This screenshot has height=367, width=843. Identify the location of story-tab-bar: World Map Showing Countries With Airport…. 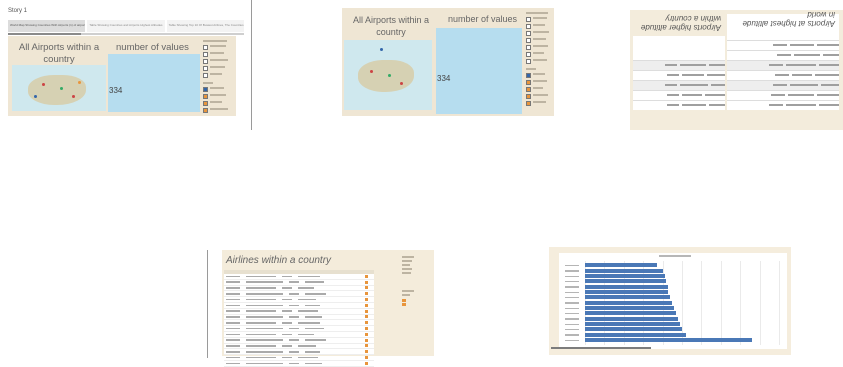
(126, 26).